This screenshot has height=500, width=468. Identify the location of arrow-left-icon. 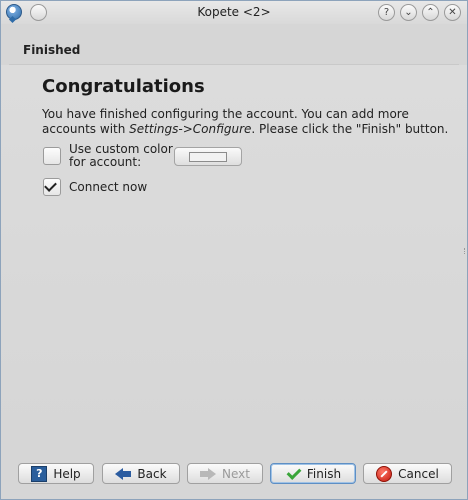
(123, 474).